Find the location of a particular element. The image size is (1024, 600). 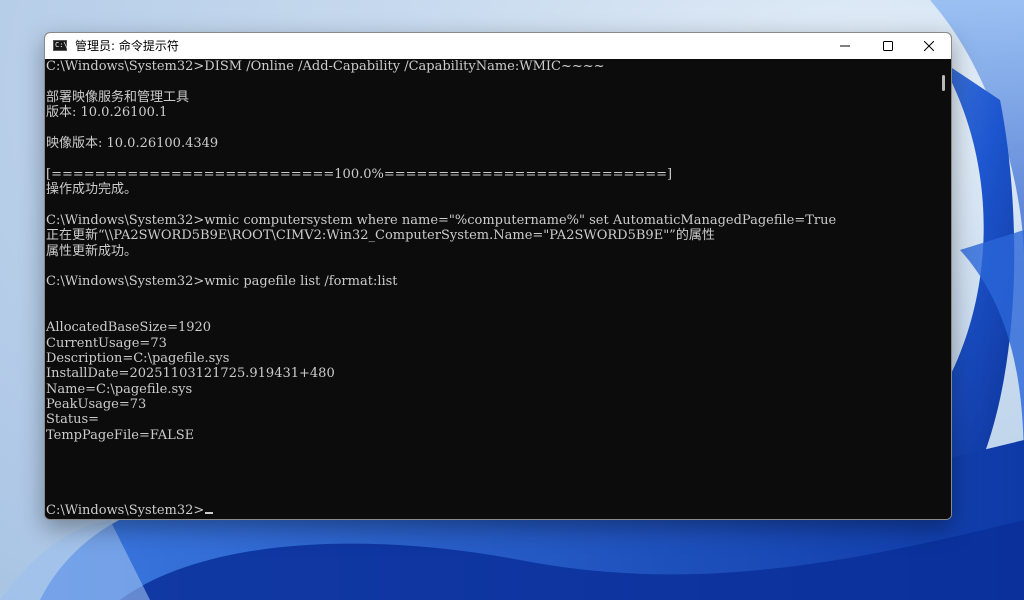

command-prompt-icon: C:\ is located at coordinates (60, 45).